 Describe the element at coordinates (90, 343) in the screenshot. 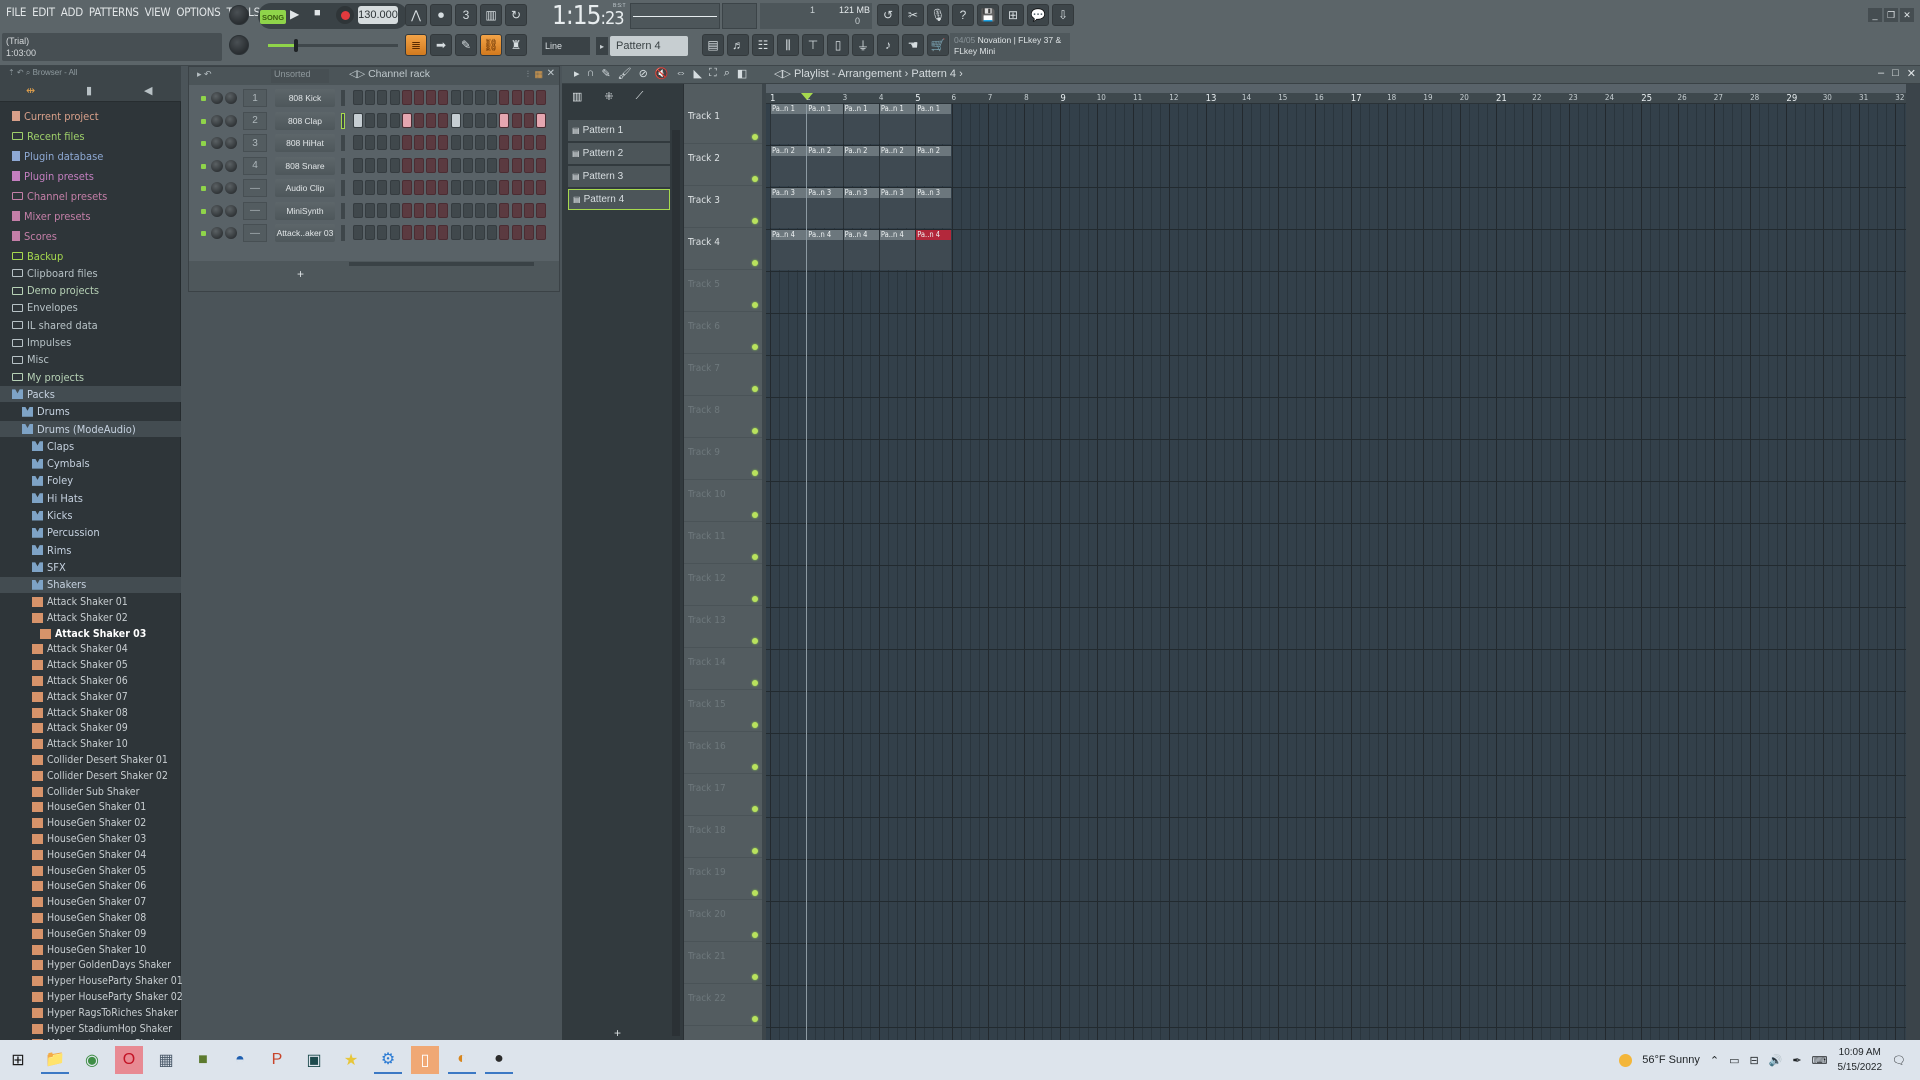

I see `browser-item: Impulses` at that location.